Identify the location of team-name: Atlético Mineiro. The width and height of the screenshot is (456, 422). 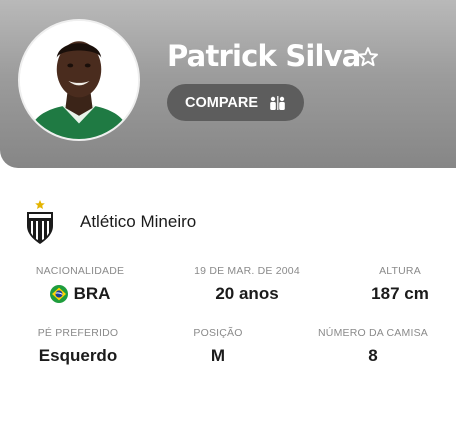
(138, 221).